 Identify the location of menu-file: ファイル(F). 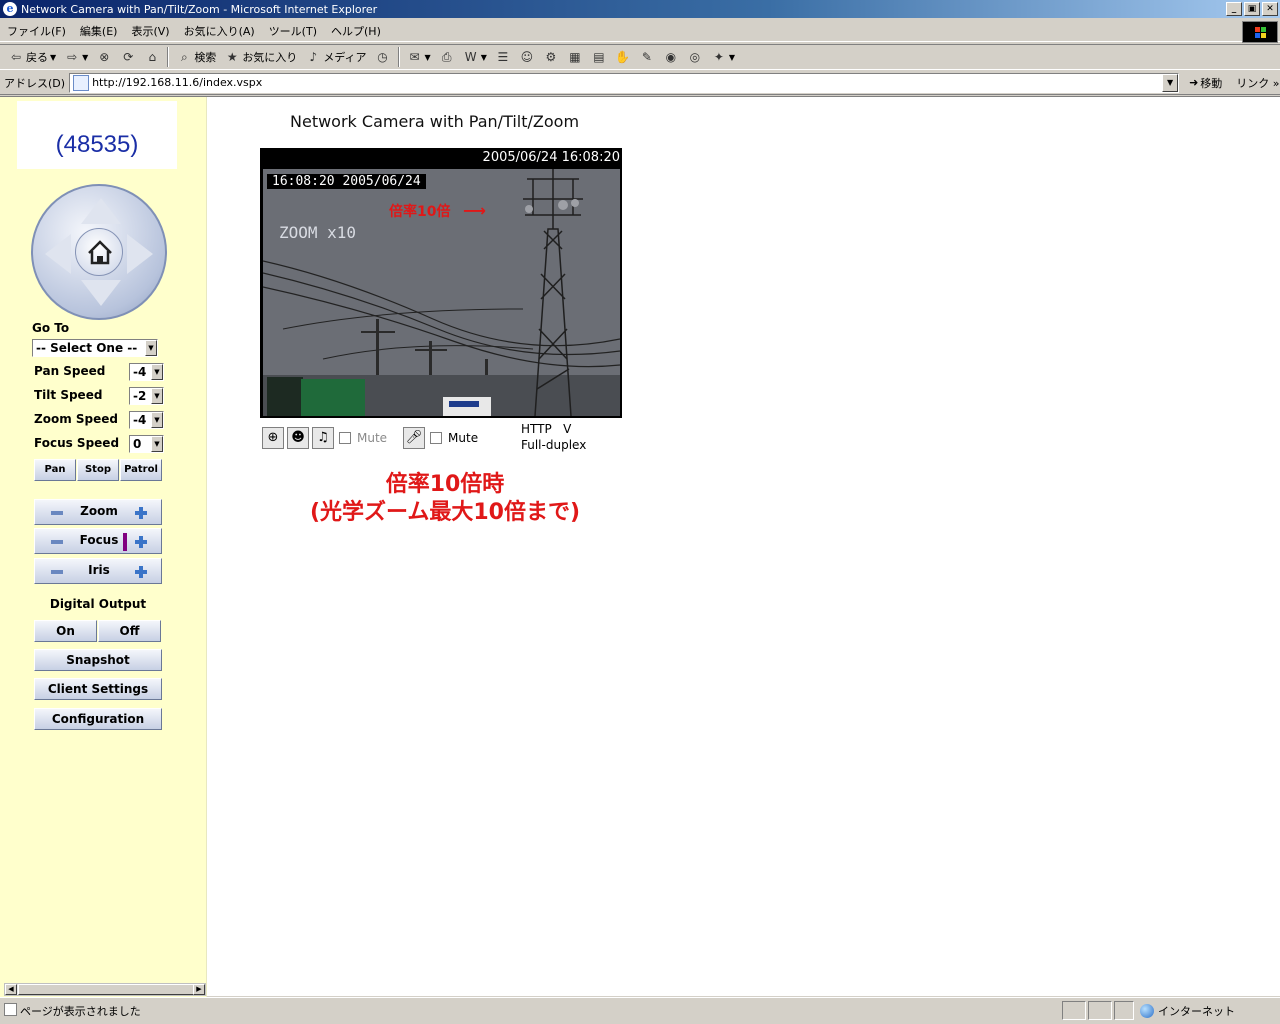
(36, 31).